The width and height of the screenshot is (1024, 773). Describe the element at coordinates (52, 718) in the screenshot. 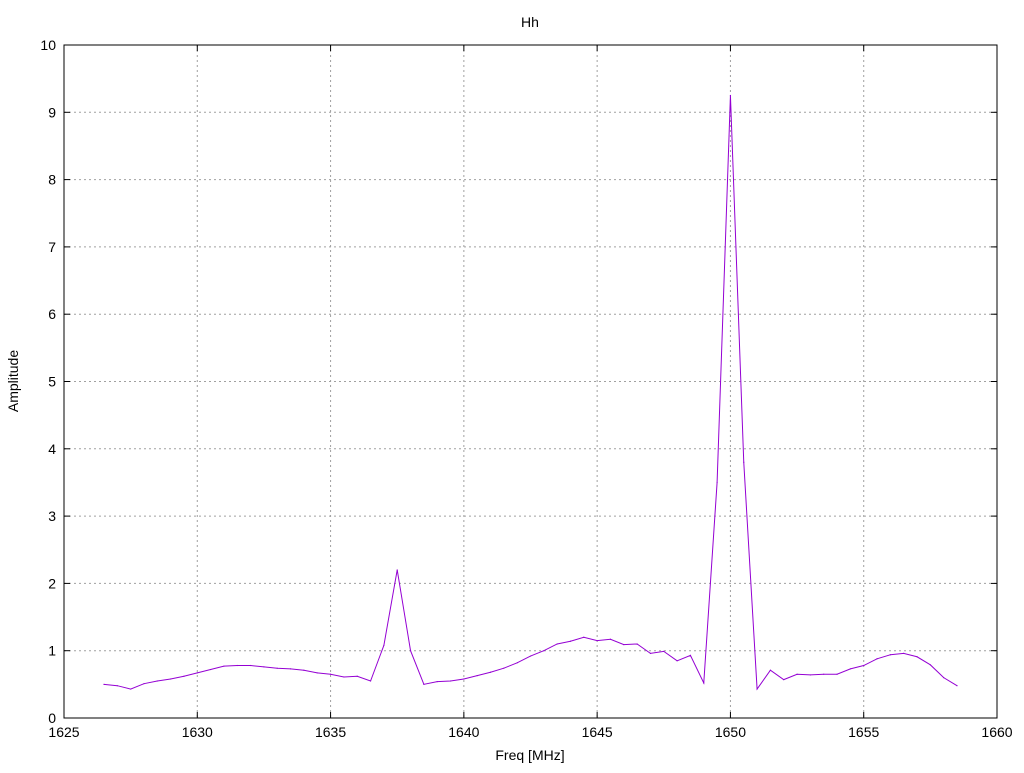

I see `y-tick-label: 0` at that location.